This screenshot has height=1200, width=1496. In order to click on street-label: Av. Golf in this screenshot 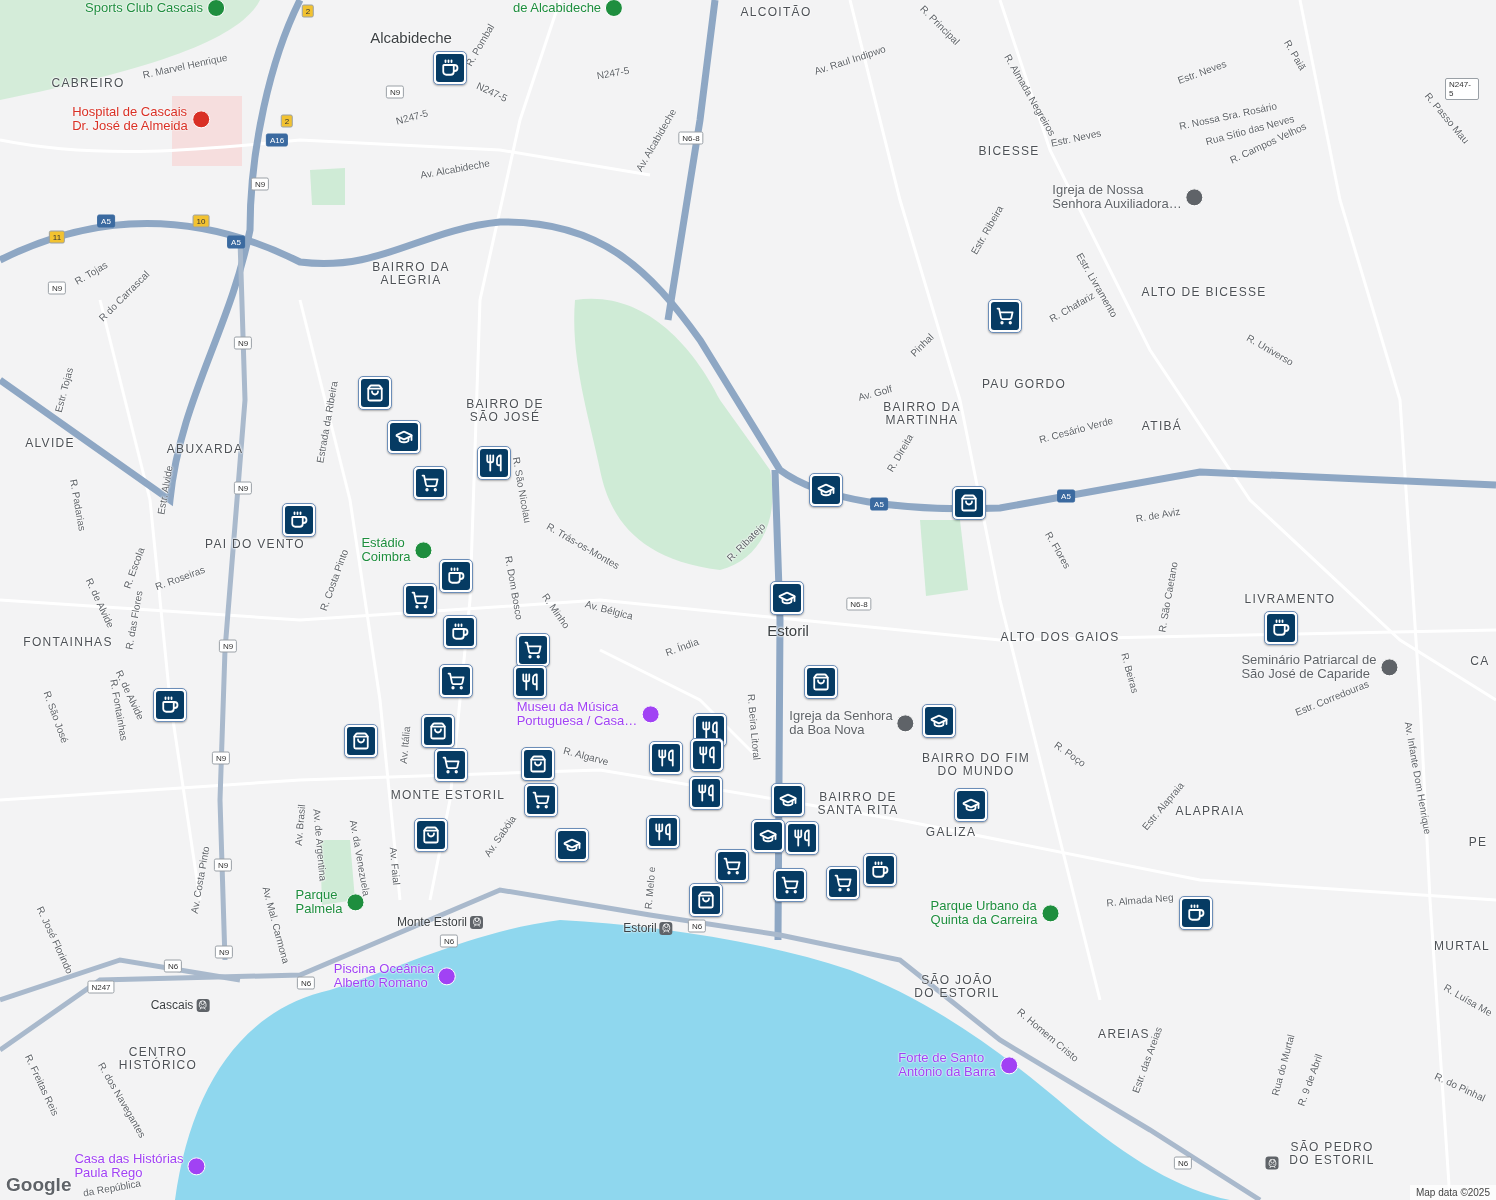, I will do `click(875, 393)`.